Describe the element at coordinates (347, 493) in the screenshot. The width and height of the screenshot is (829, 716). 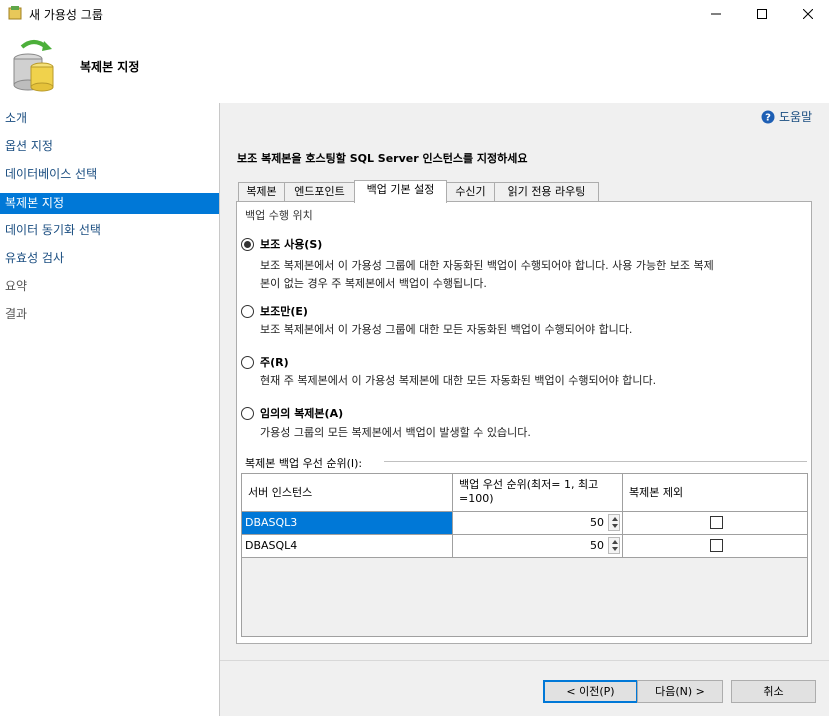
I see `column-header-server: 서버 인스턴스` at that location.